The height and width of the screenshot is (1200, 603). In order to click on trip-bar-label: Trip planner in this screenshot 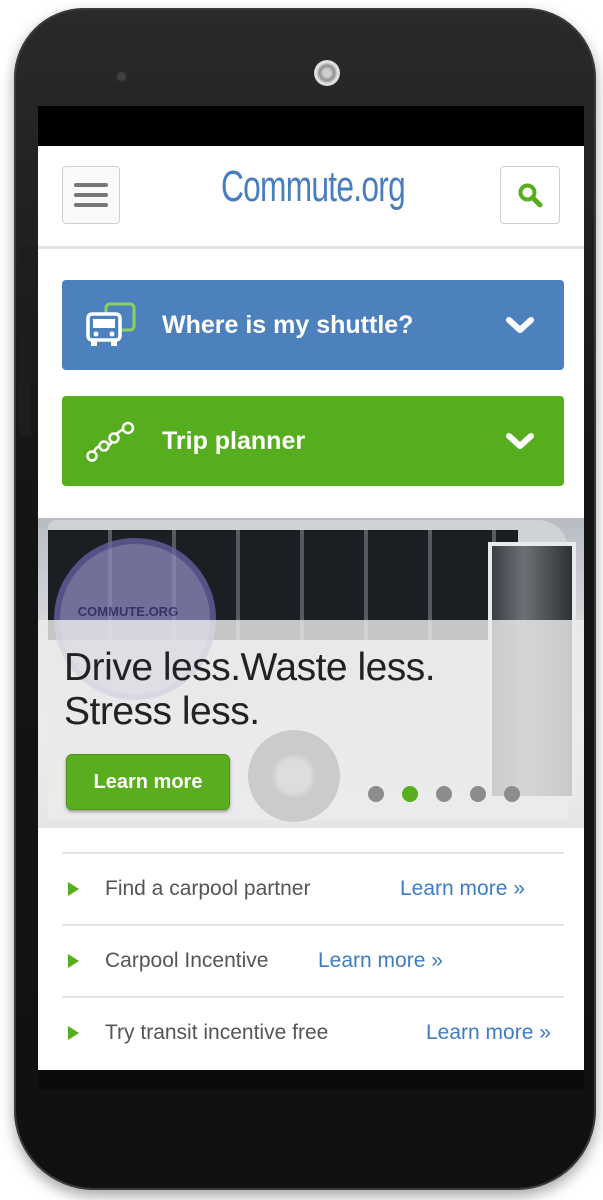, I will do `click(234, 440)`.